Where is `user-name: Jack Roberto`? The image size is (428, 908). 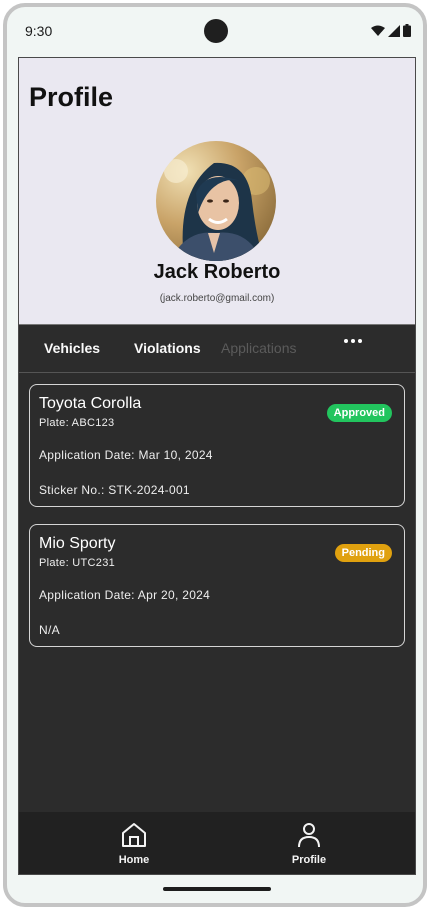
user-name: Jack Roberto is located at coordinates (217, 272).